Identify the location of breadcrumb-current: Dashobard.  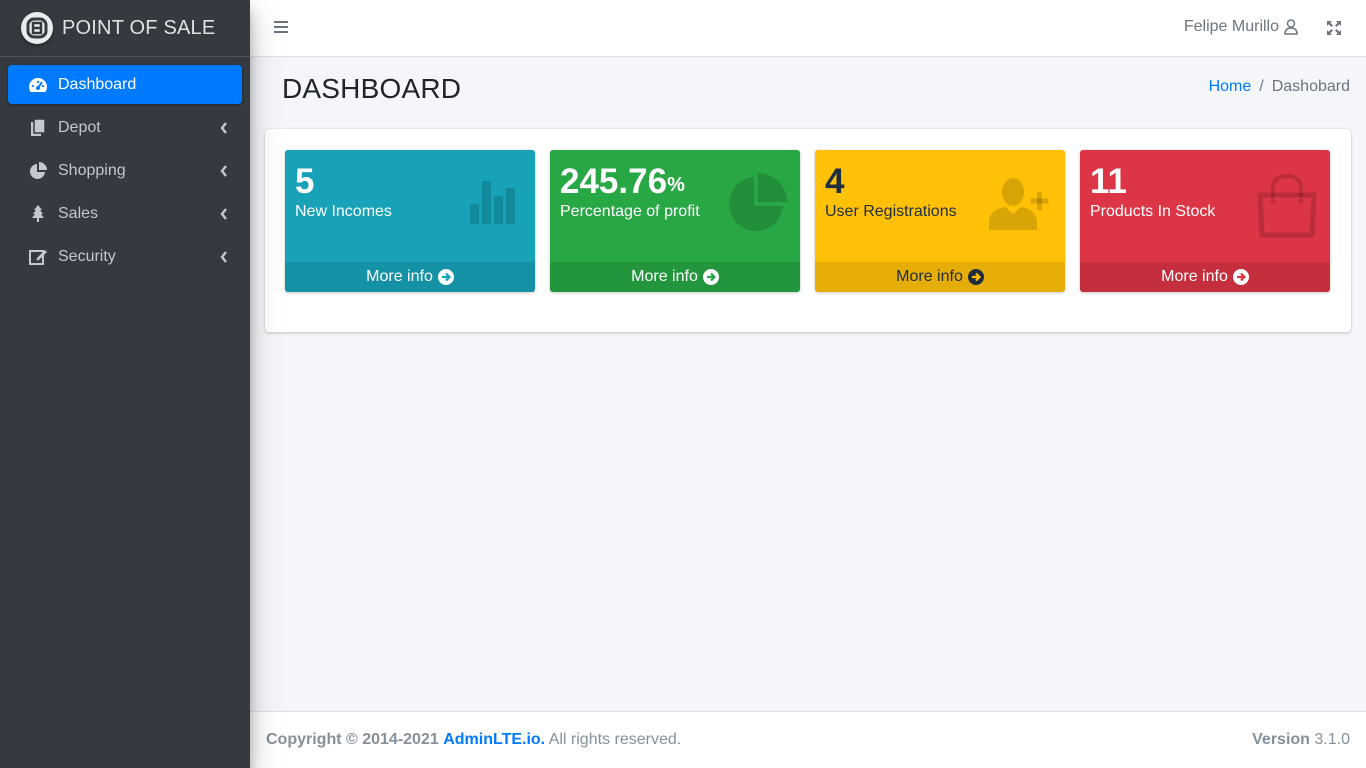
(1310, 86).